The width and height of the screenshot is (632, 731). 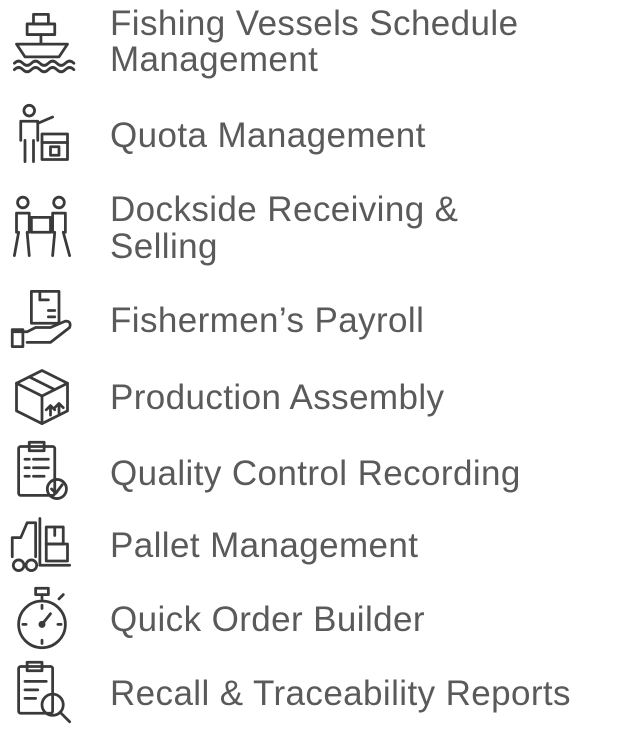 I want to click on stopwatch-icon, so click(x=42, y=618).